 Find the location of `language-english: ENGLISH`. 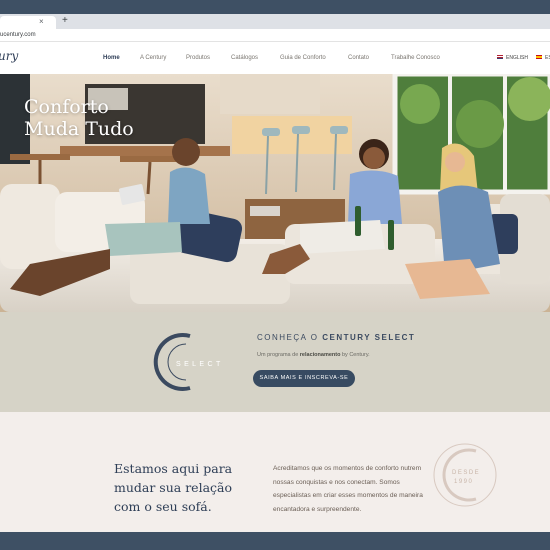

language-english: ENGLISH is located at coordinates (512, 58).